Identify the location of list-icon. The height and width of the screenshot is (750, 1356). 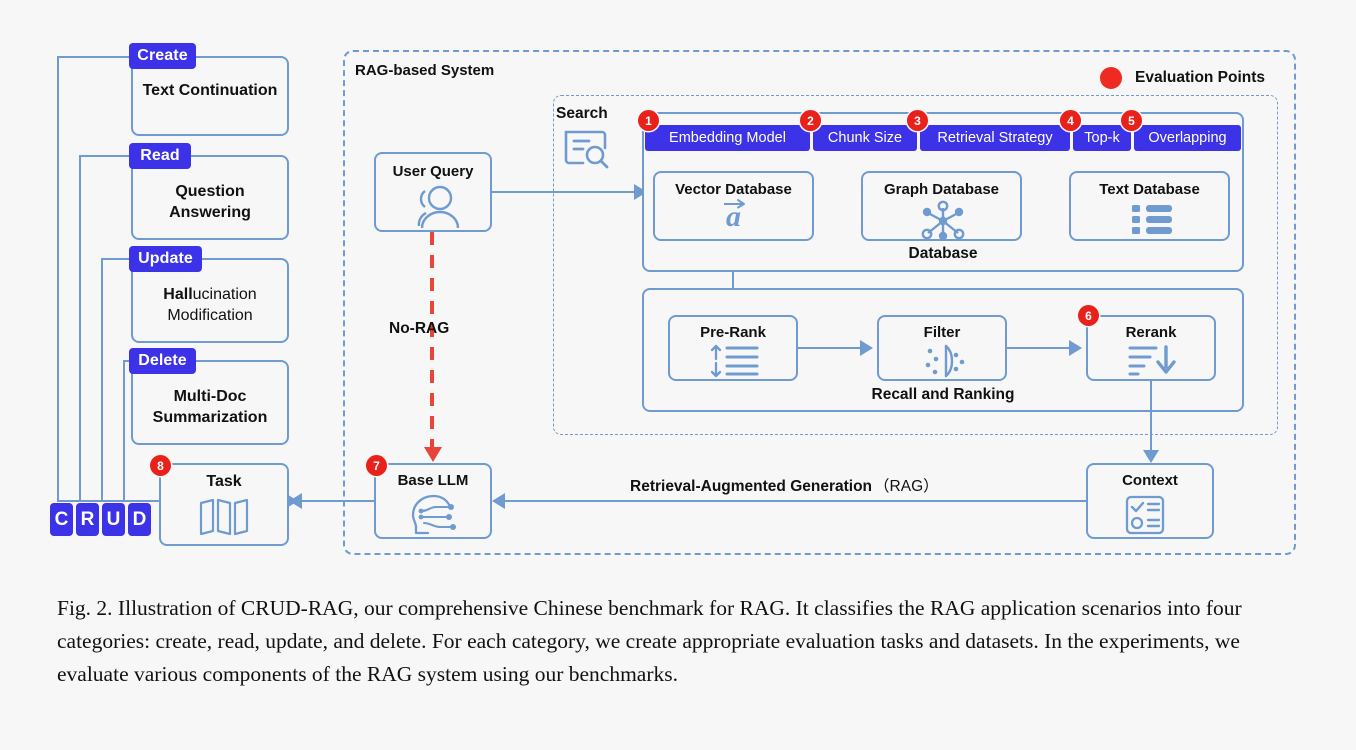
(1152, 219).